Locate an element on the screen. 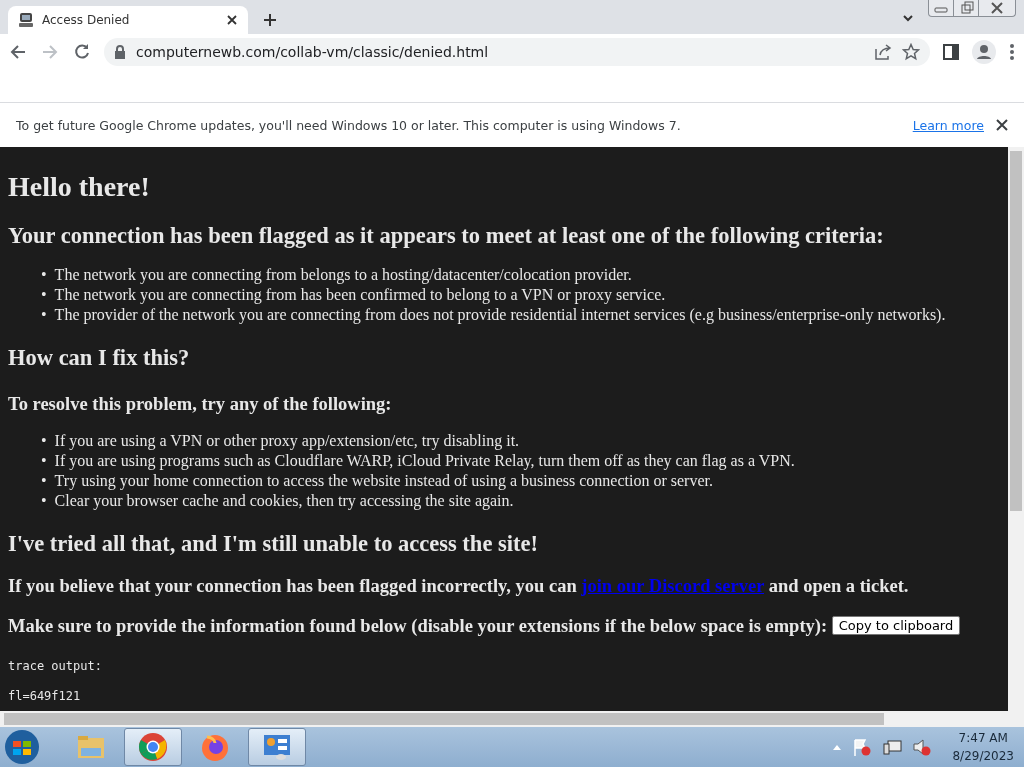  paragraph: Make sure to provide the information found below (disable your extensions if the below space is empty): is located at coordinates (418, 626).